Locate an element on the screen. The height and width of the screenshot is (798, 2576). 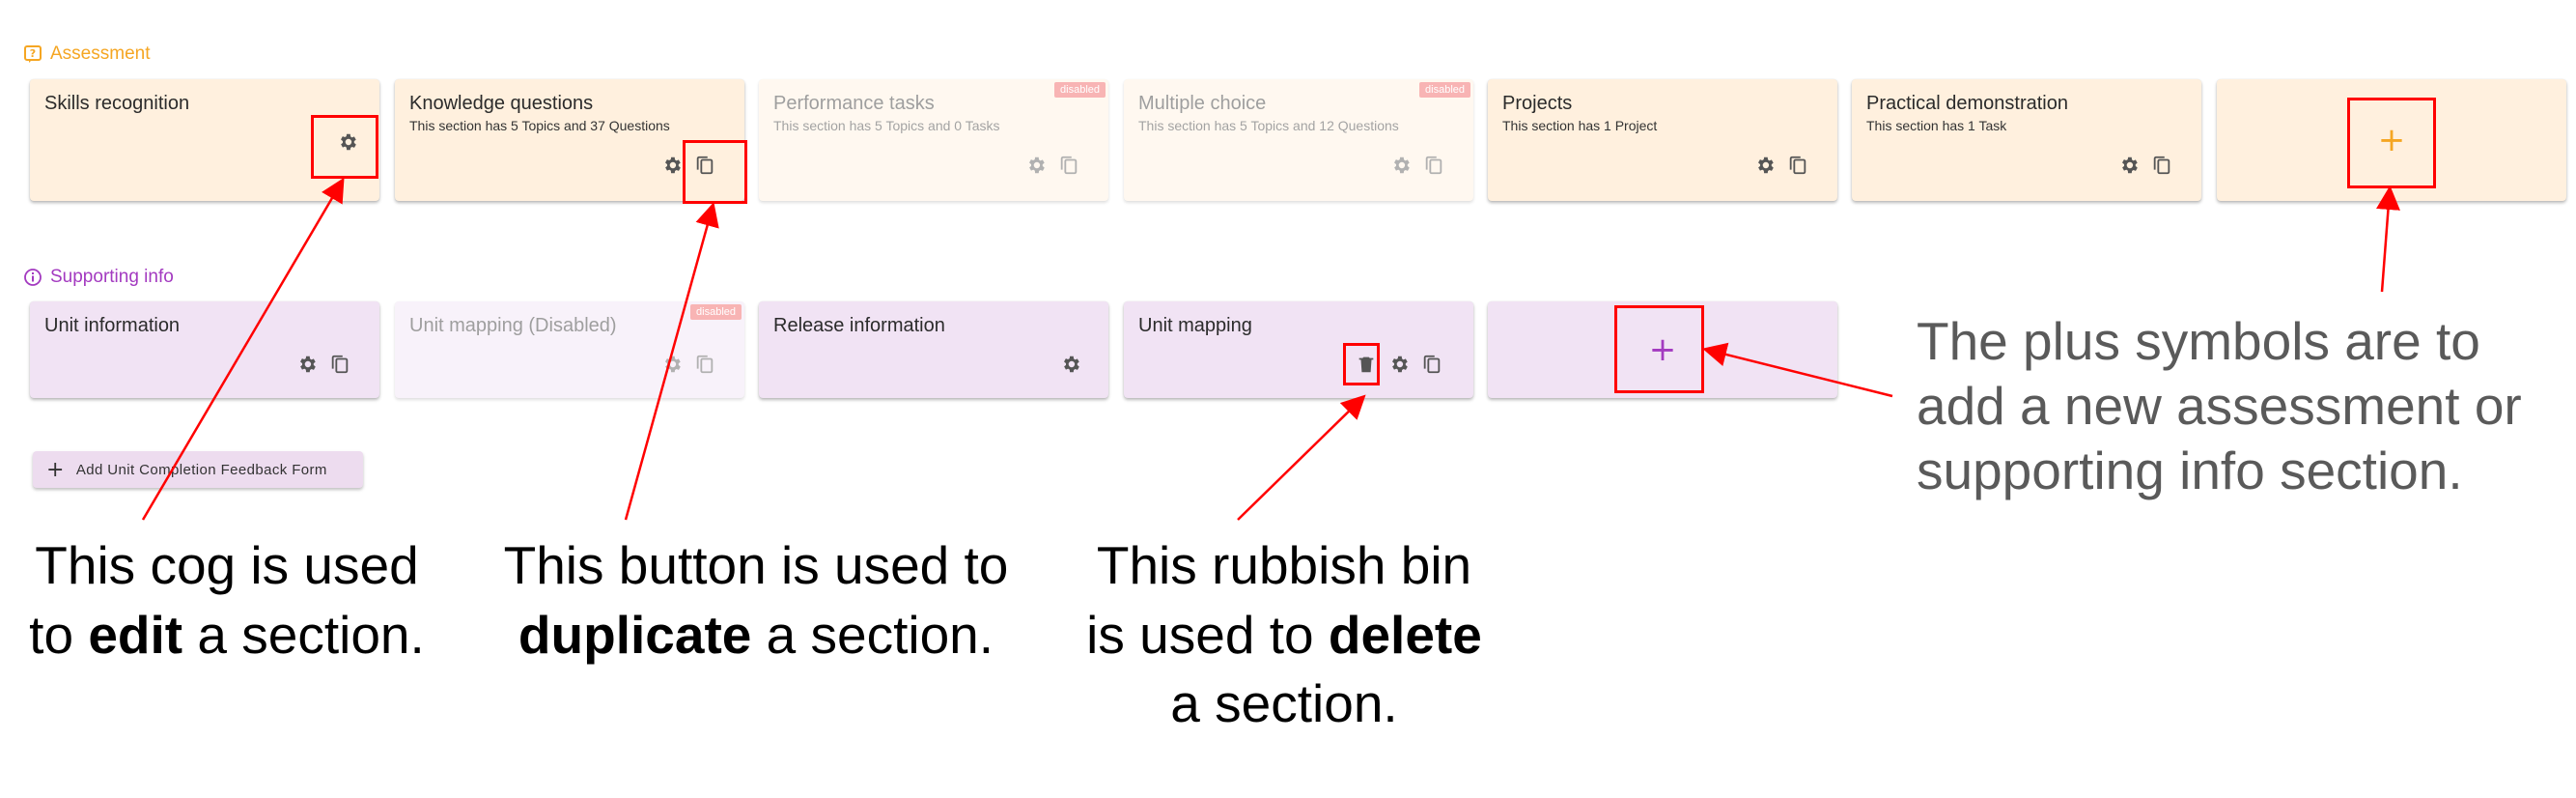
annotation-plus-line3: supporting info section. is located at coordinates (2190, 471).